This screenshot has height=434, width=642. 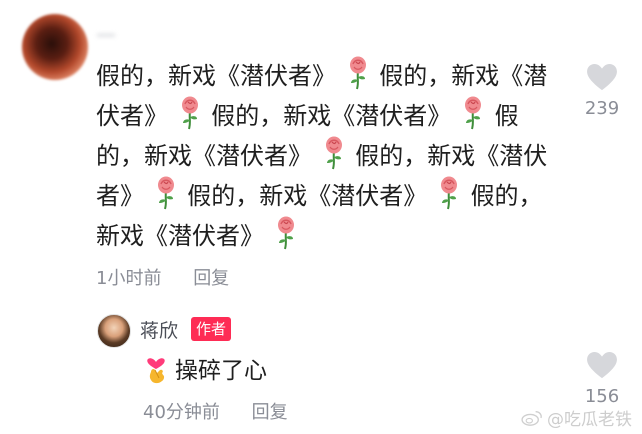 I want to click on reply-text: 操碎了心, so click(x=205, y=368).